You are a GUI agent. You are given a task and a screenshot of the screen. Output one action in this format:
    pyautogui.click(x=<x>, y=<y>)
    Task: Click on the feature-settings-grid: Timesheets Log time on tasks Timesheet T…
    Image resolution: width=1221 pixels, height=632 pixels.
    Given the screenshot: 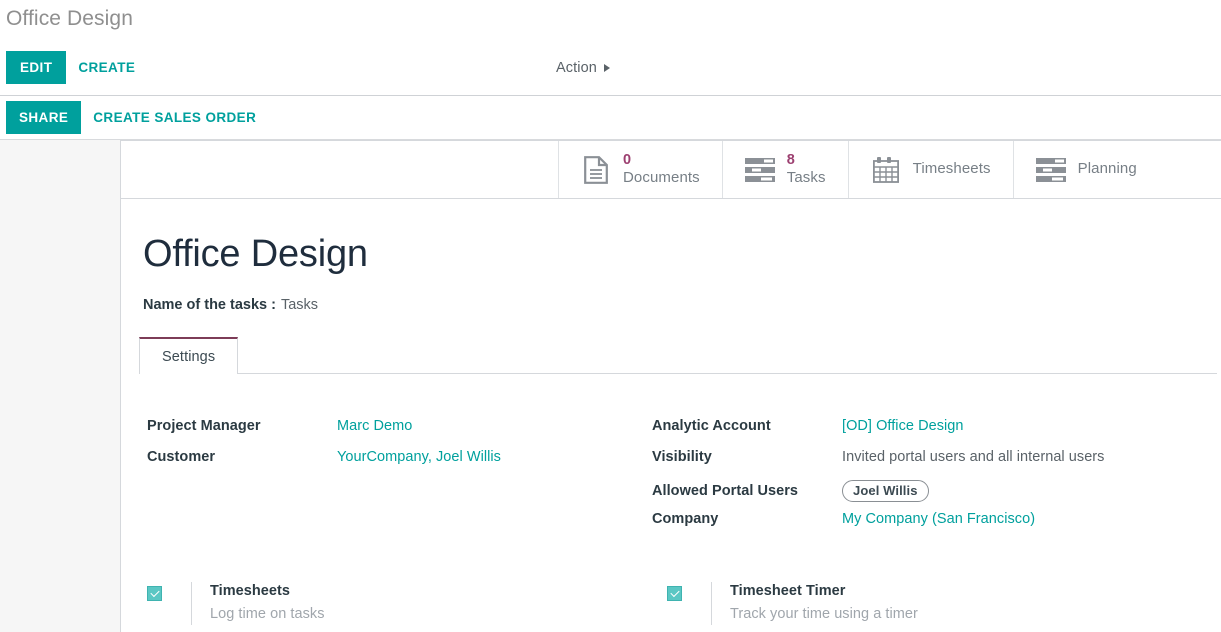 What is the action you would take?
    pyautogui.click(x=682, y=583)
    